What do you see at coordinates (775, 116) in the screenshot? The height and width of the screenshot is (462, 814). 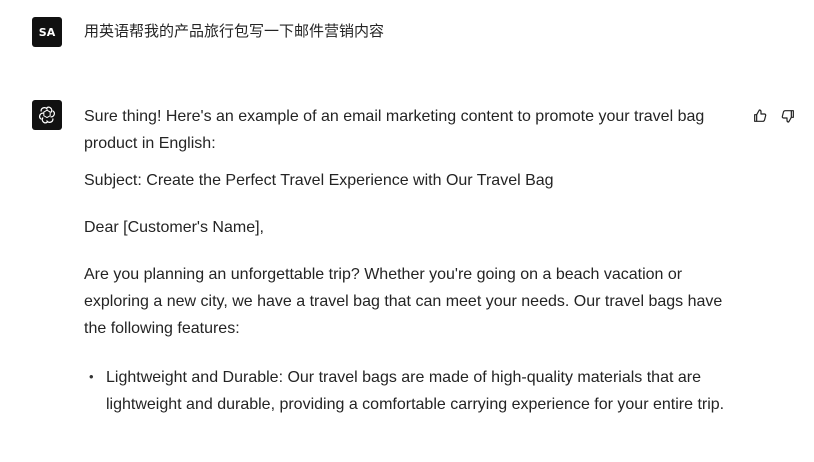 I see `feedback-actions` at bounding box center [775, 116].